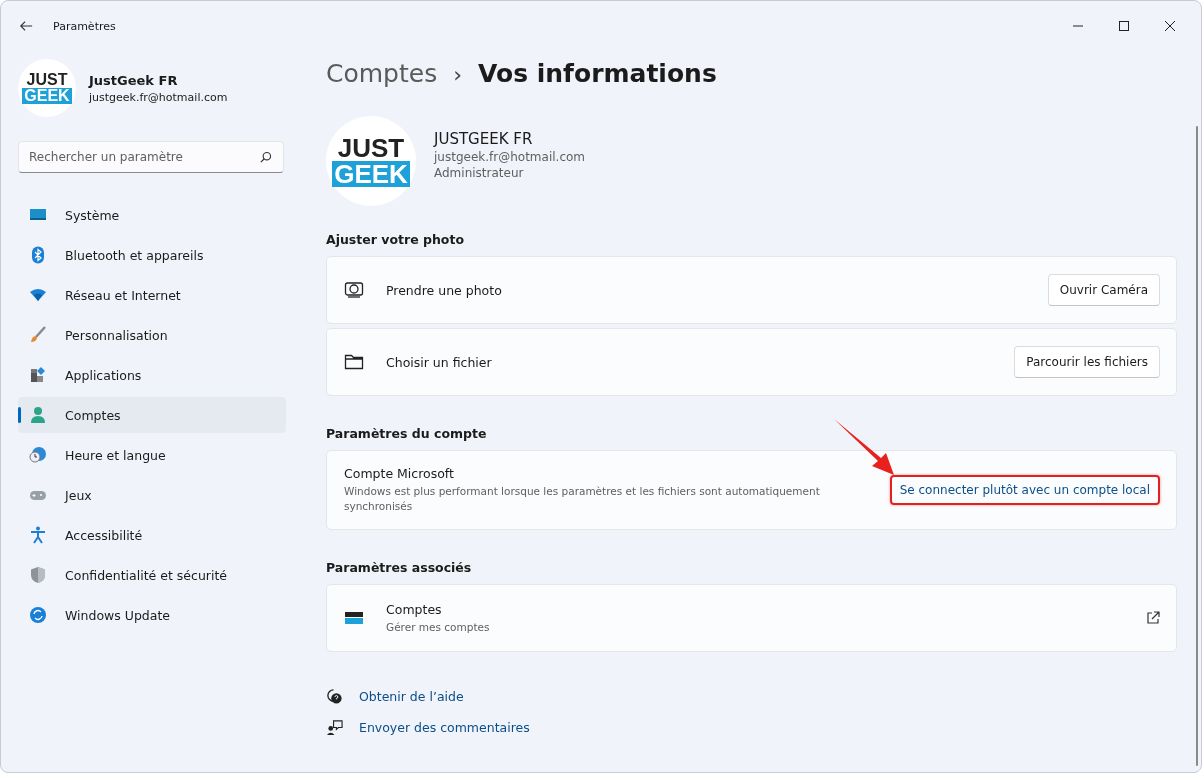 This screenshot has width=1202, height=773. Describe the element at coordinates (38, 615) in the screenshot. I see `update-icon` at that location.